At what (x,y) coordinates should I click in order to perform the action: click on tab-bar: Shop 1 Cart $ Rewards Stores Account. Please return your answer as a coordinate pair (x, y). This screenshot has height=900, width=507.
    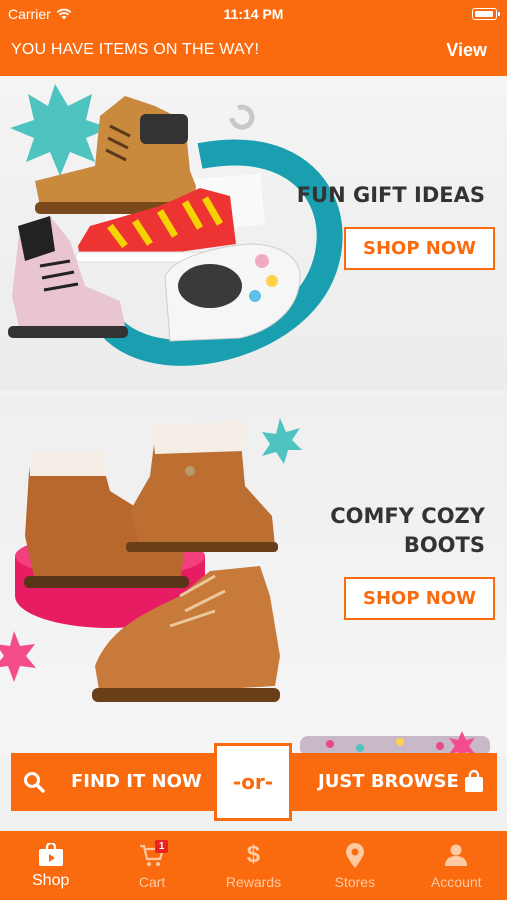
    Looking at the image, I should click on (253, 865).